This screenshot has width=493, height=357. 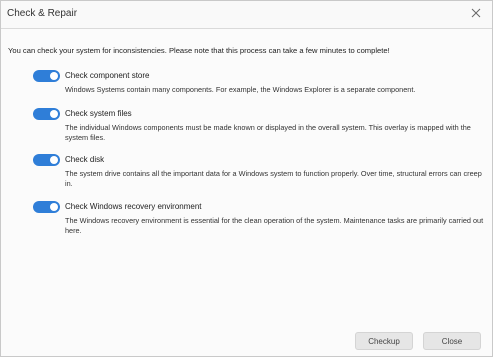 I want to click on option-title: Check component store, so click(x=107, y=75).